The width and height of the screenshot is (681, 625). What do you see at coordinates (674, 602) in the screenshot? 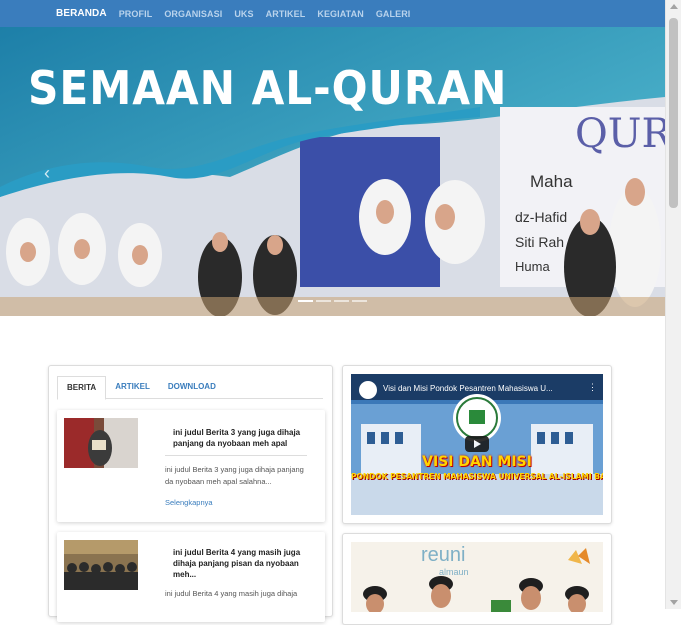
I see `scroll-down-icon` at bounding box center [674, 602].